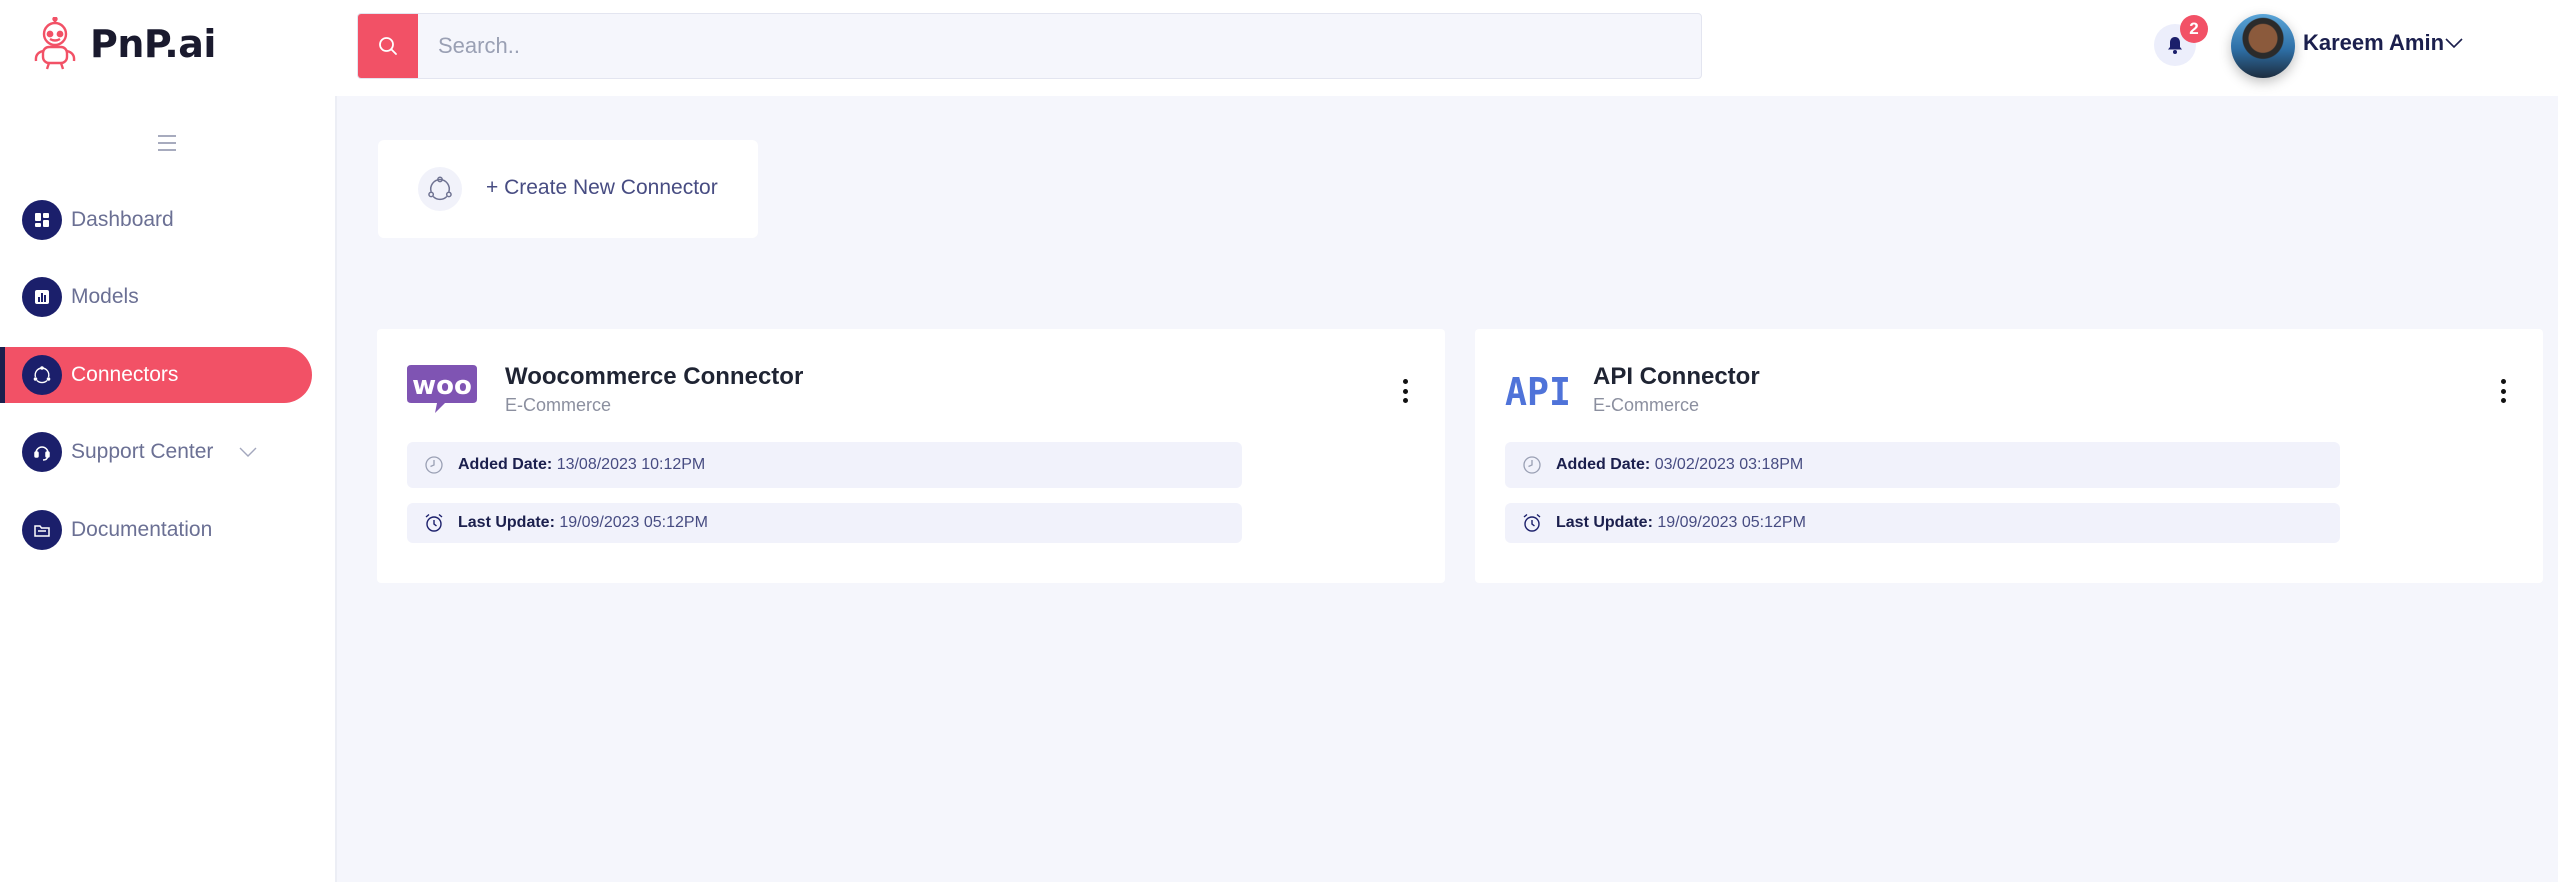  I want to click on dashboard-icon, so click(42, 220).